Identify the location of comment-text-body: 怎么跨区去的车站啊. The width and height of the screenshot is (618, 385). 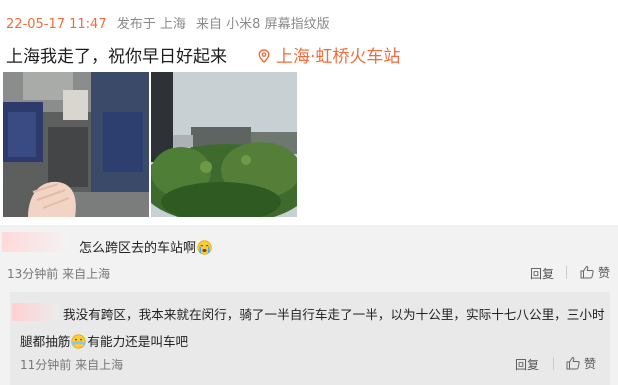
(138, 248).